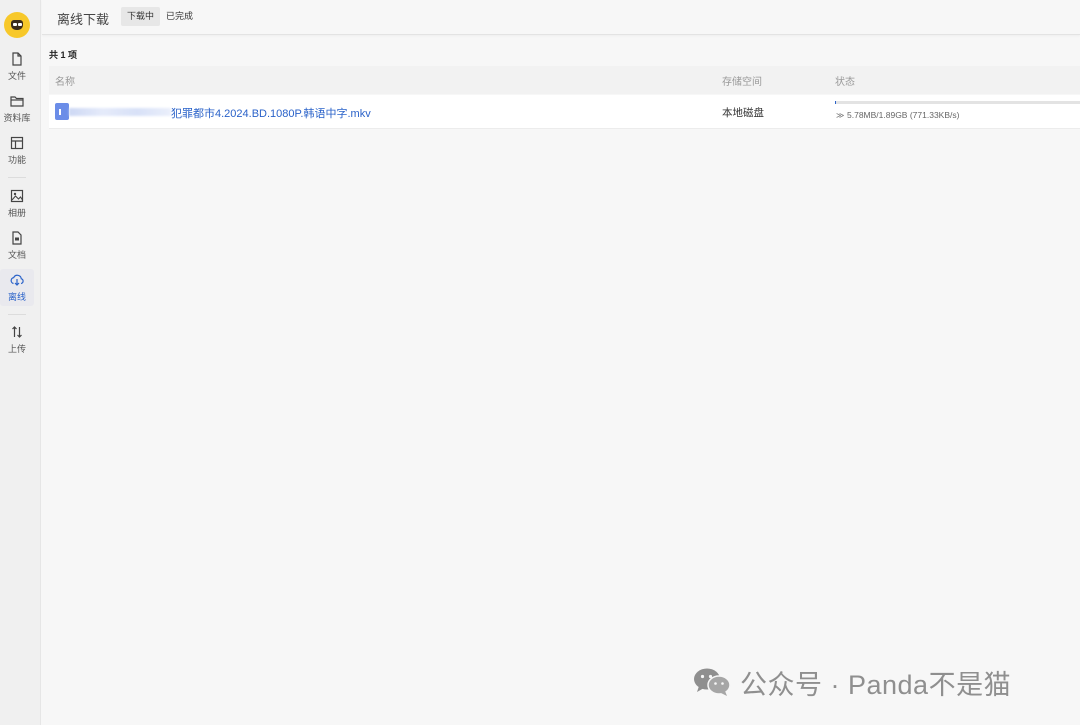  Describe the element at coordinates (120, 112) in the screenshot. I see `redacted-filename-prefix` at that location.